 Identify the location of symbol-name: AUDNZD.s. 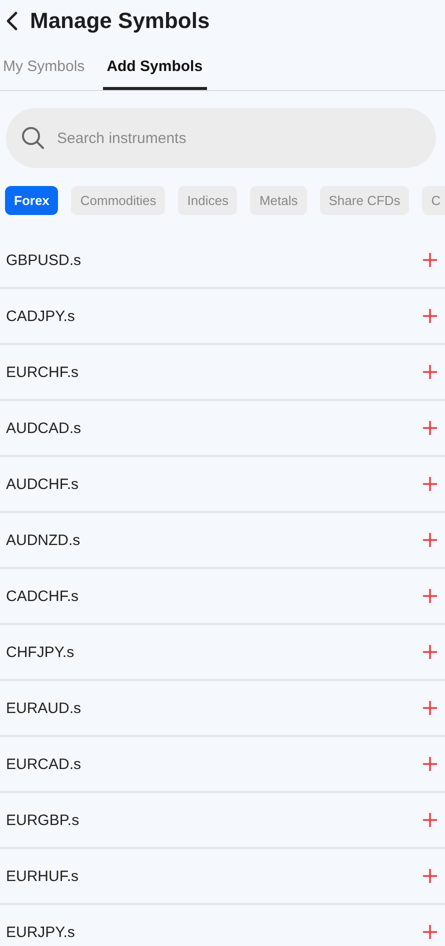
(43, 540).